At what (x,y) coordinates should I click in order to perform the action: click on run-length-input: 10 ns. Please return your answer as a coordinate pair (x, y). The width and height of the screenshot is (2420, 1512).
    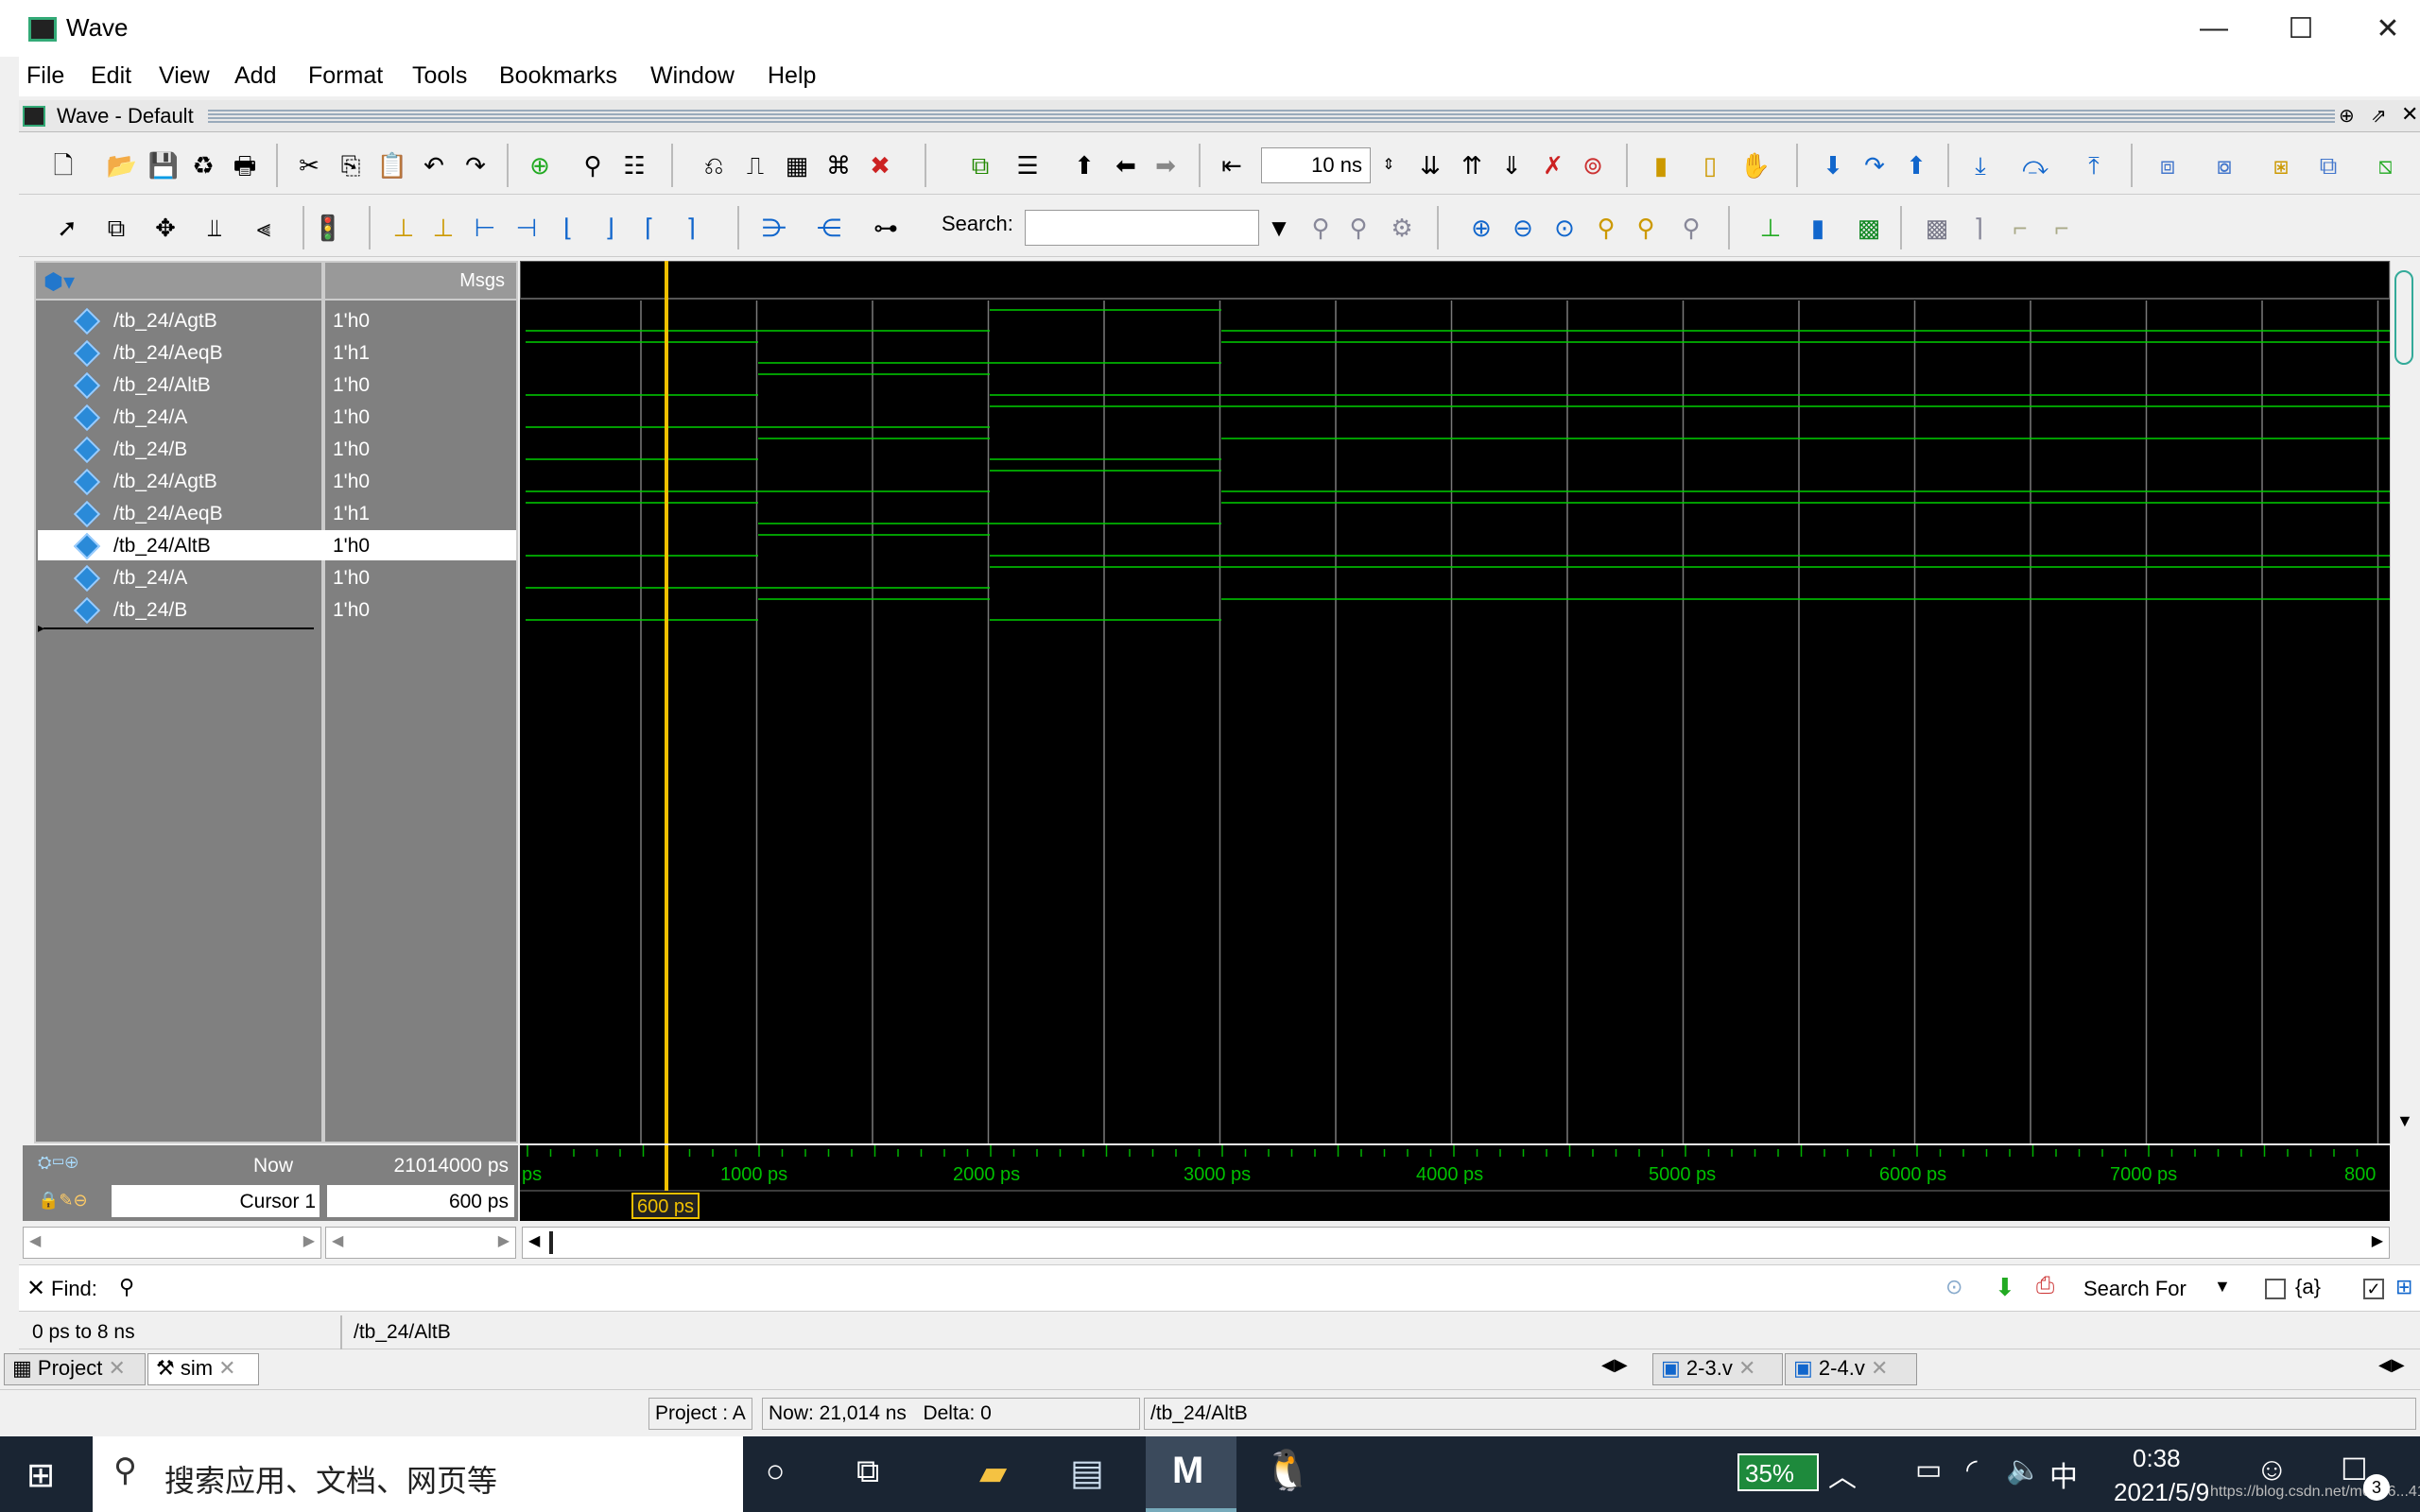
    Looking at the image, I should click on (1316, 165).